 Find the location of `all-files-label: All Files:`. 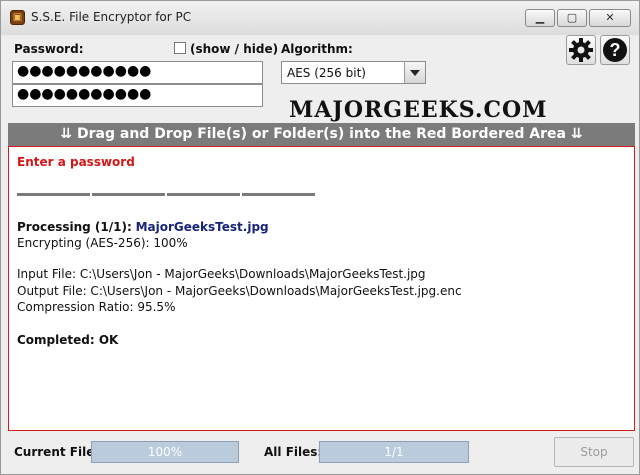

all-files-label: All Files: is located at coordinates (293, 452).